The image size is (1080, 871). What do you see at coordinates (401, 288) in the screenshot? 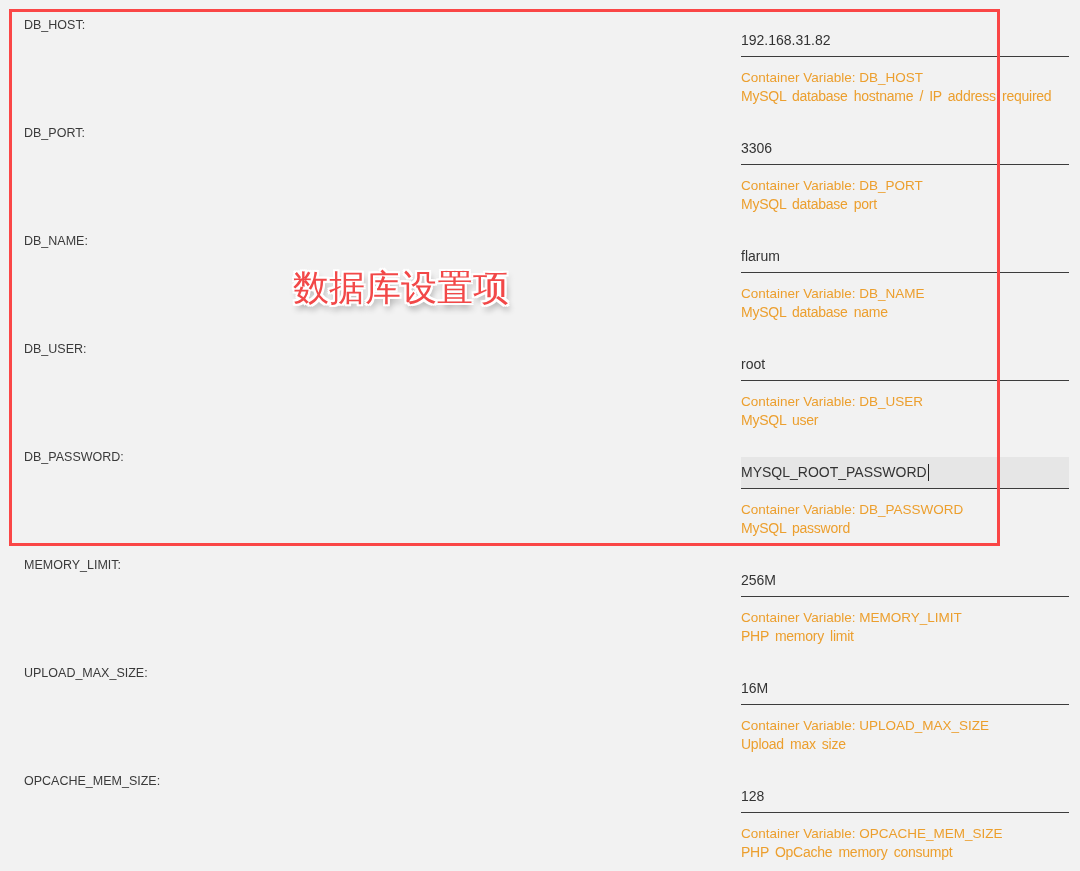
I see `annotation-label: 数据库设置项` at bounding box center [401, 288].